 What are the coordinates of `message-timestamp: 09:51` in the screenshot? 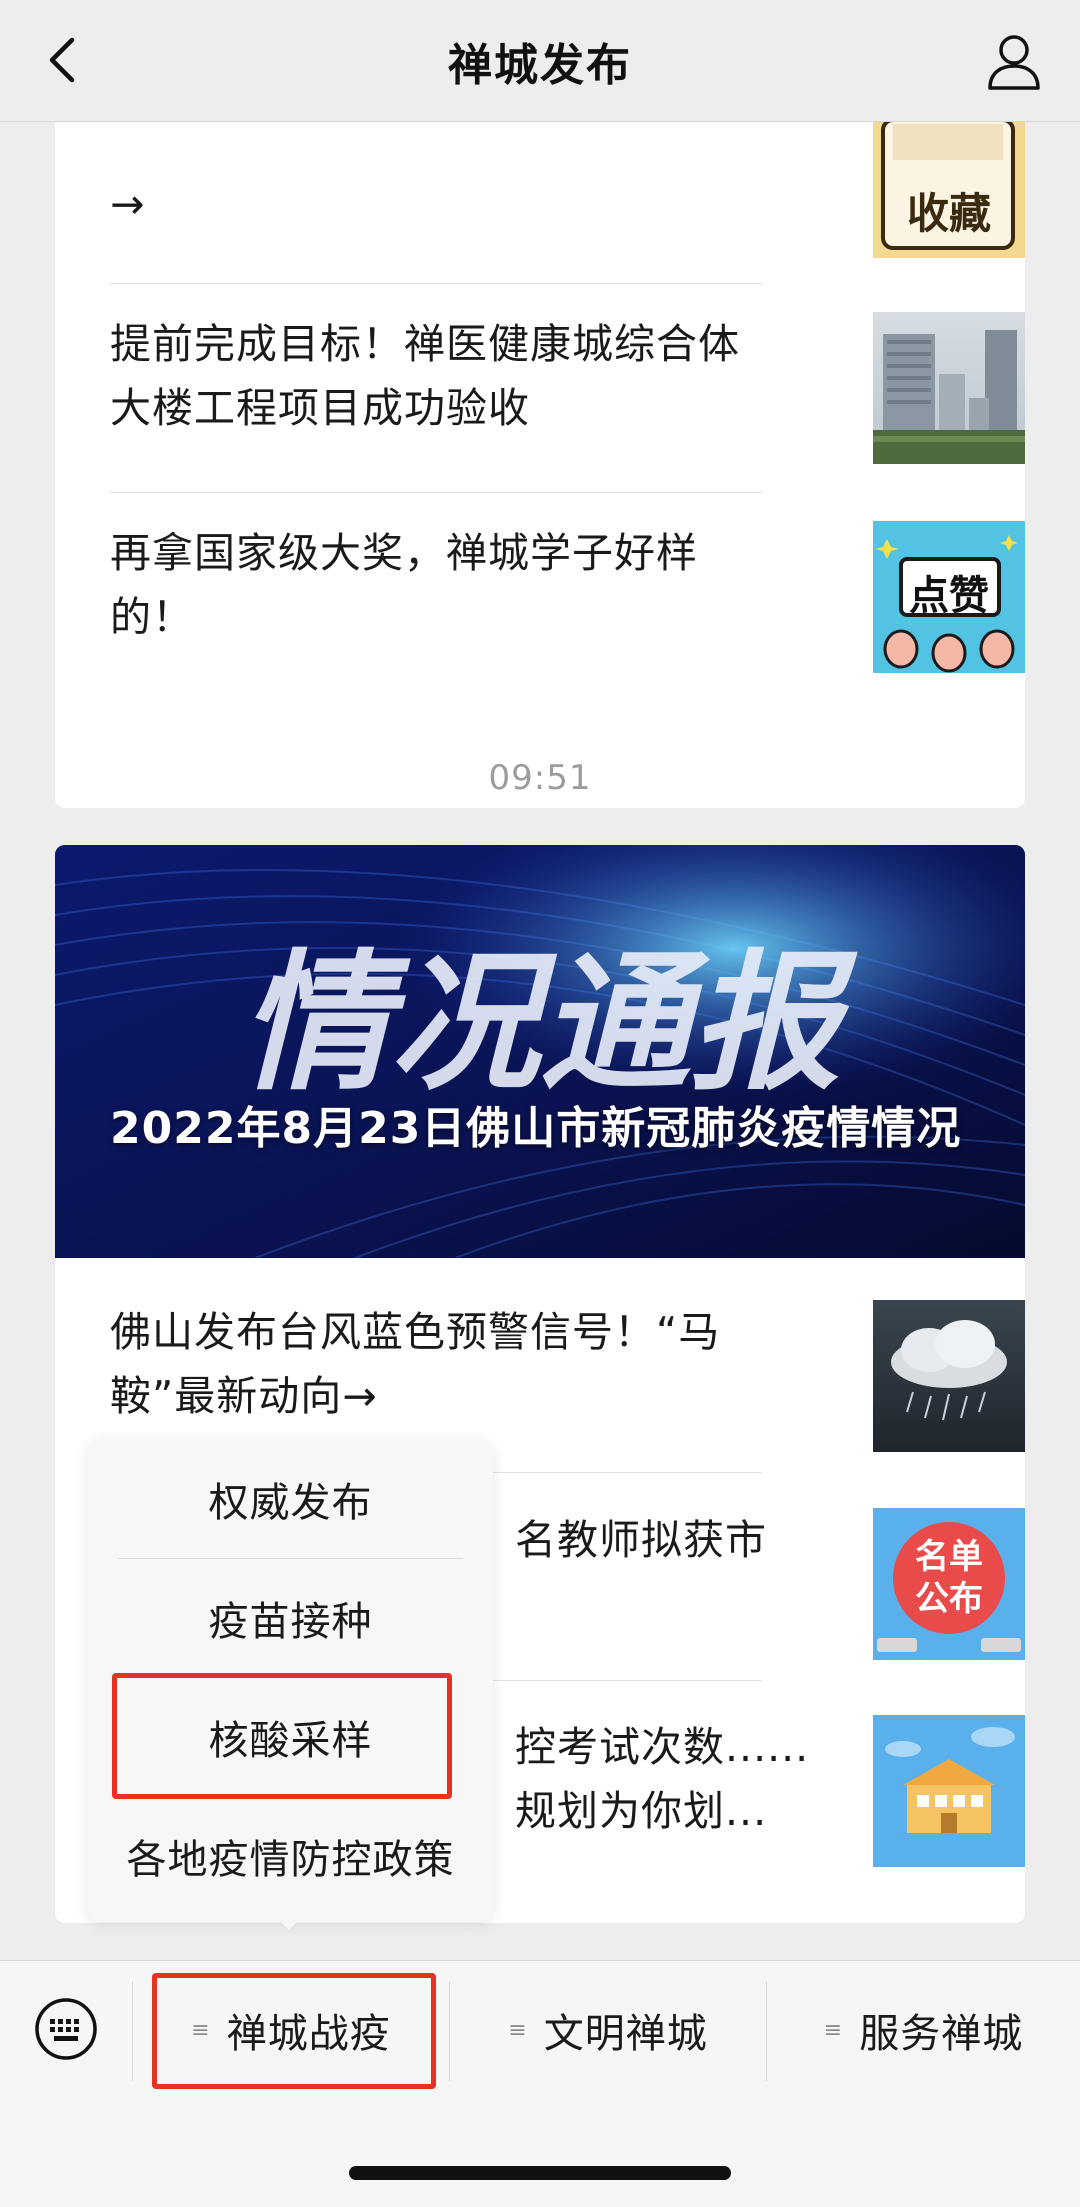 It's located at (540, 778).